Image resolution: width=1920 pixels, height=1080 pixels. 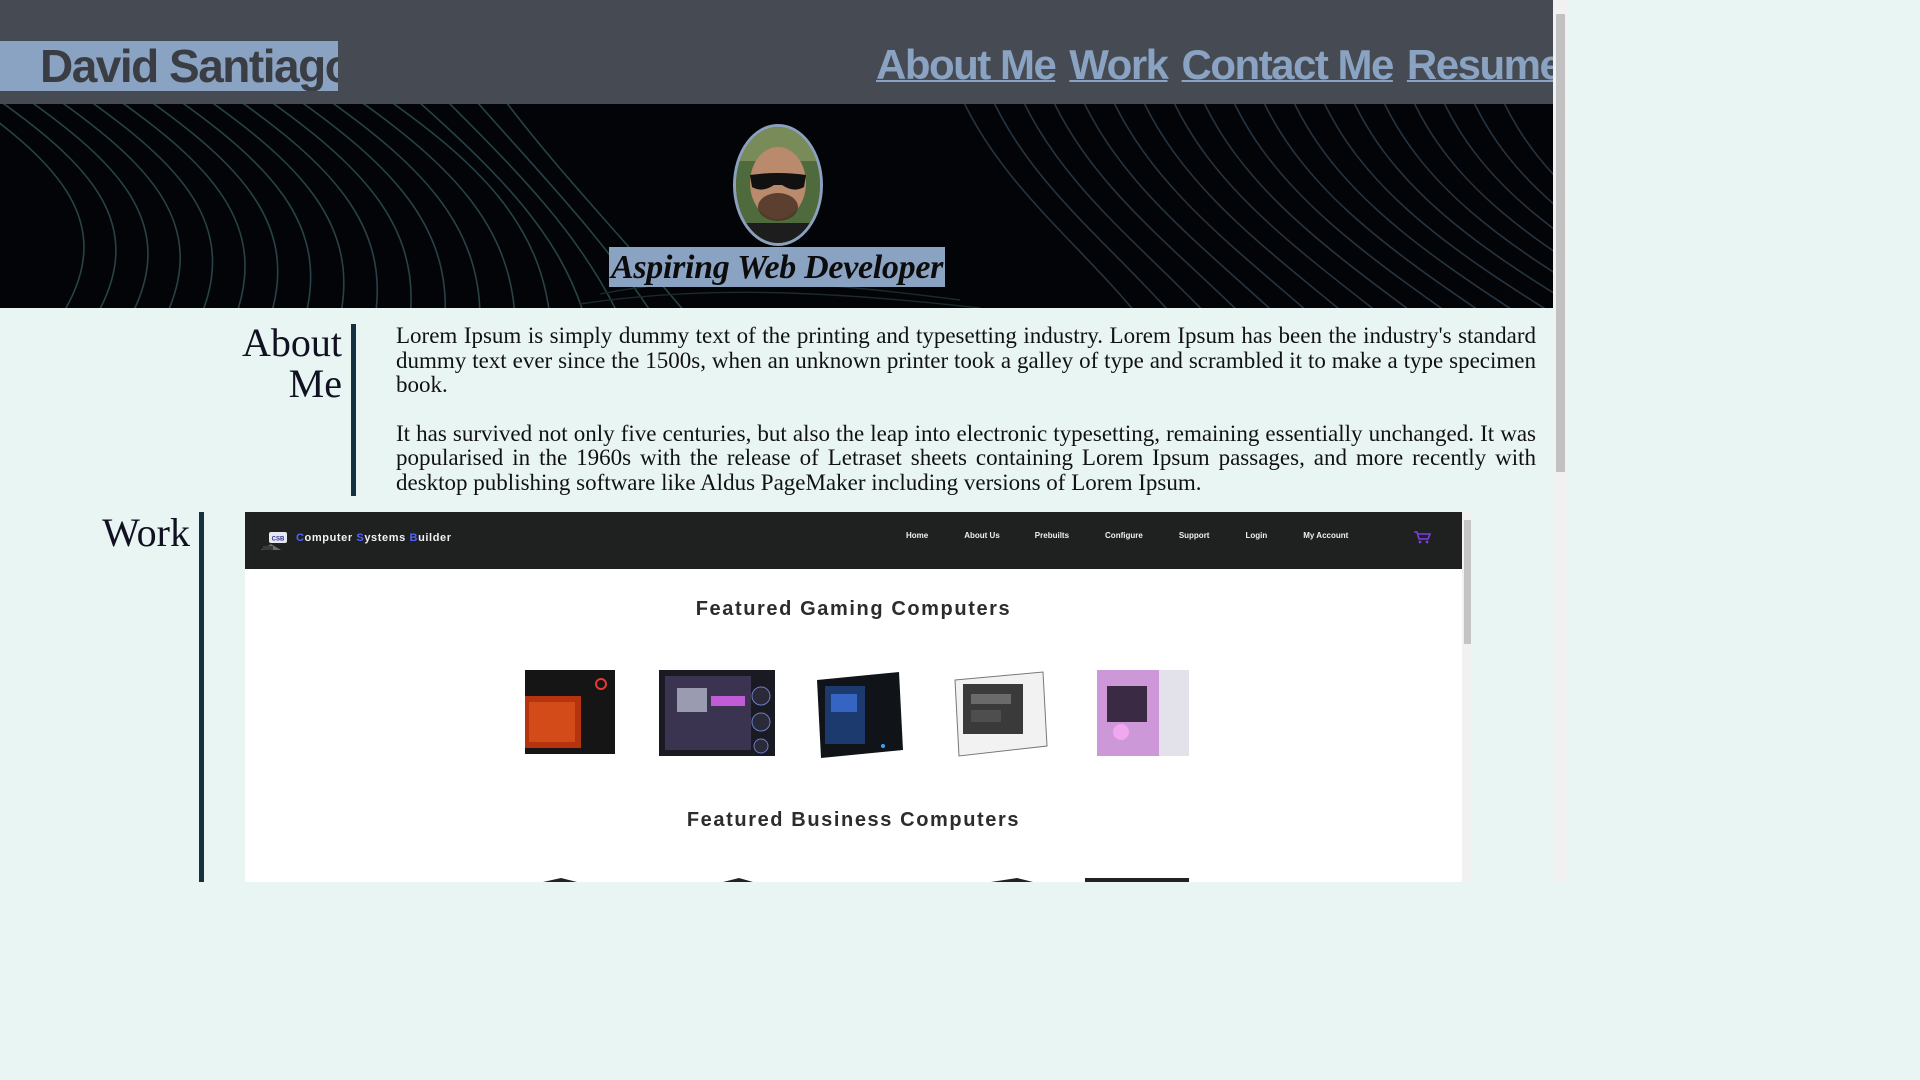 I want to click on brand-word: ystems, so click(x=385, y=538).